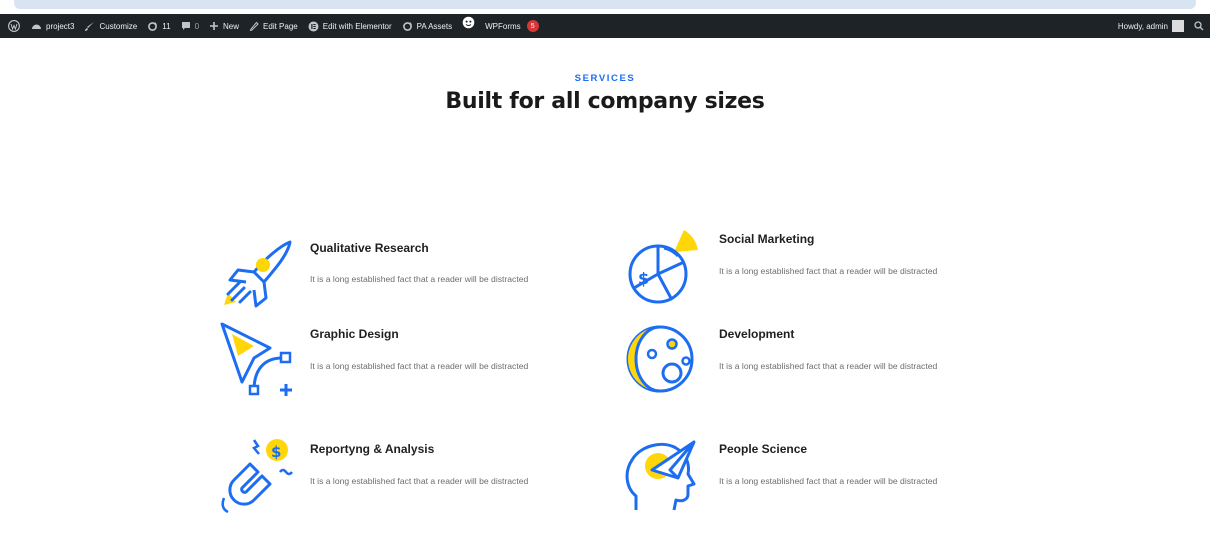 The image size is (1210, 552). I want to click on vector-pen-icon, so click(254, 358).